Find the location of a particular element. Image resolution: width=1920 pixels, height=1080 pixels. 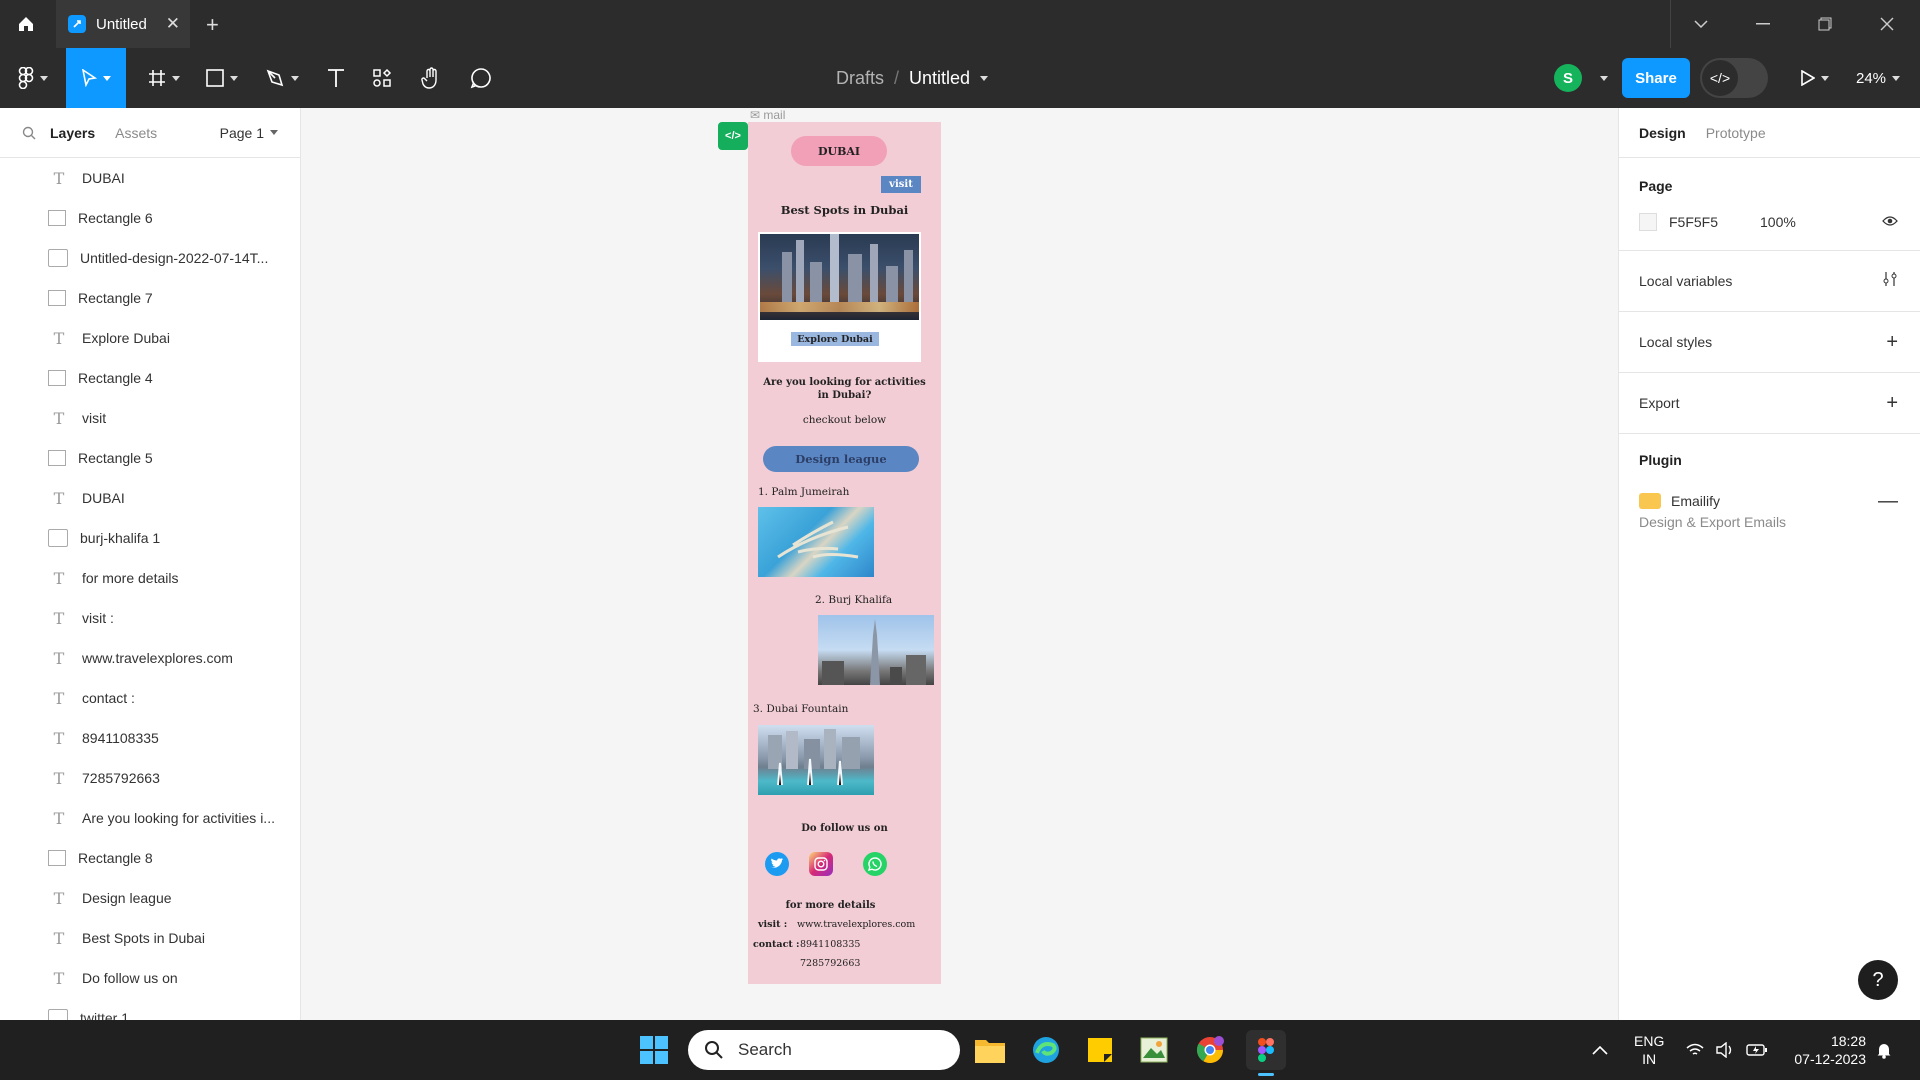

instagram-icon is located at coordinates (821, 864).